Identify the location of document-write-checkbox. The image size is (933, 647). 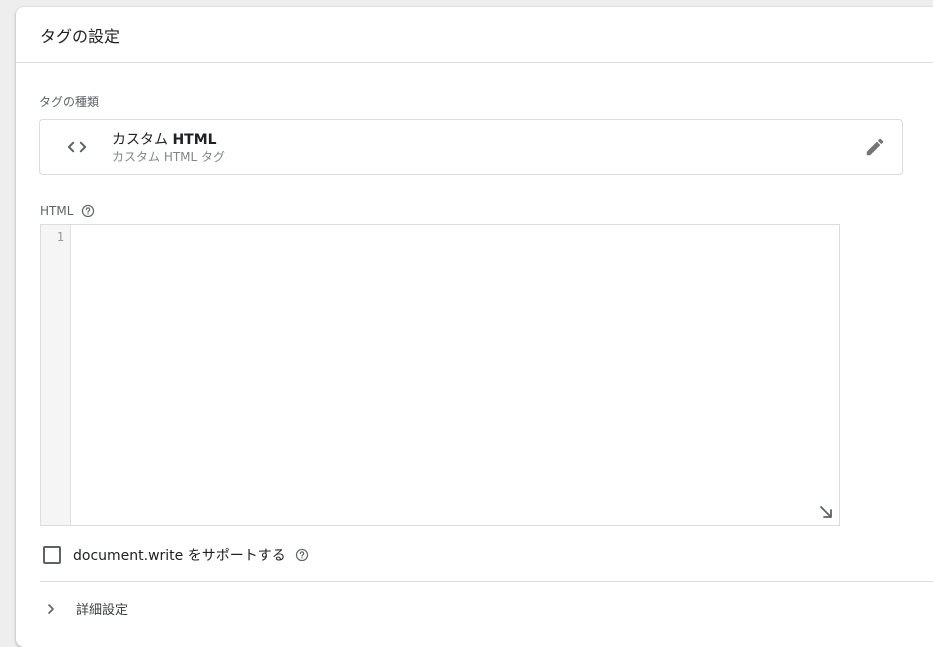
(52, 555).